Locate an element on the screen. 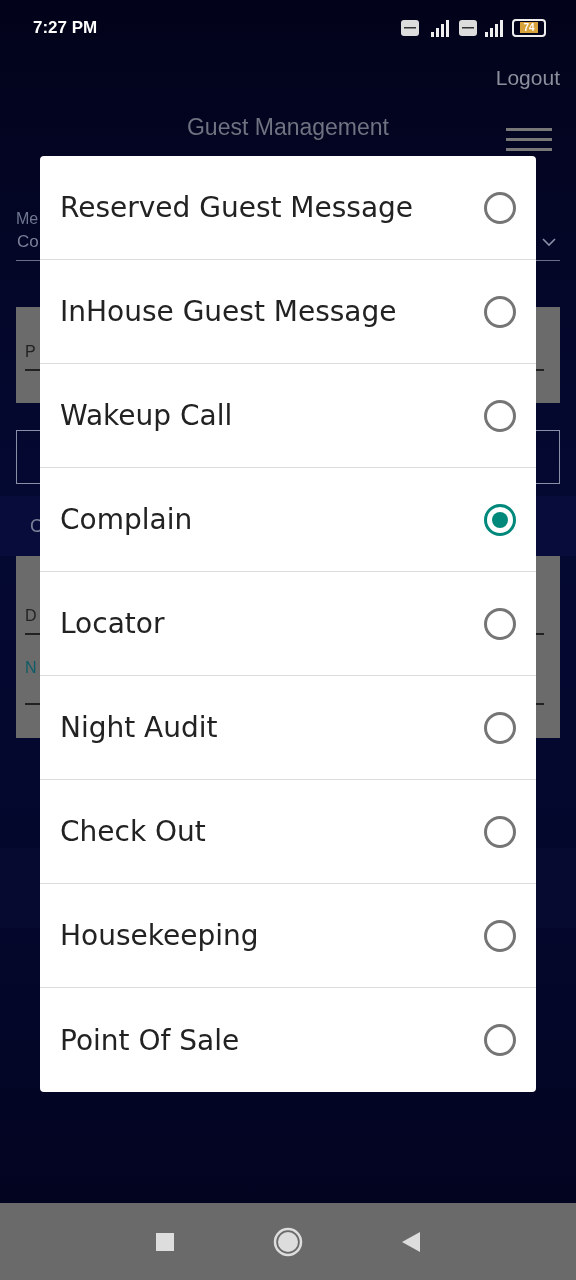 Image resolution: width=576 pixels, height=1280 pixels. option-item: Check Out is located at coordinates (288, 832).